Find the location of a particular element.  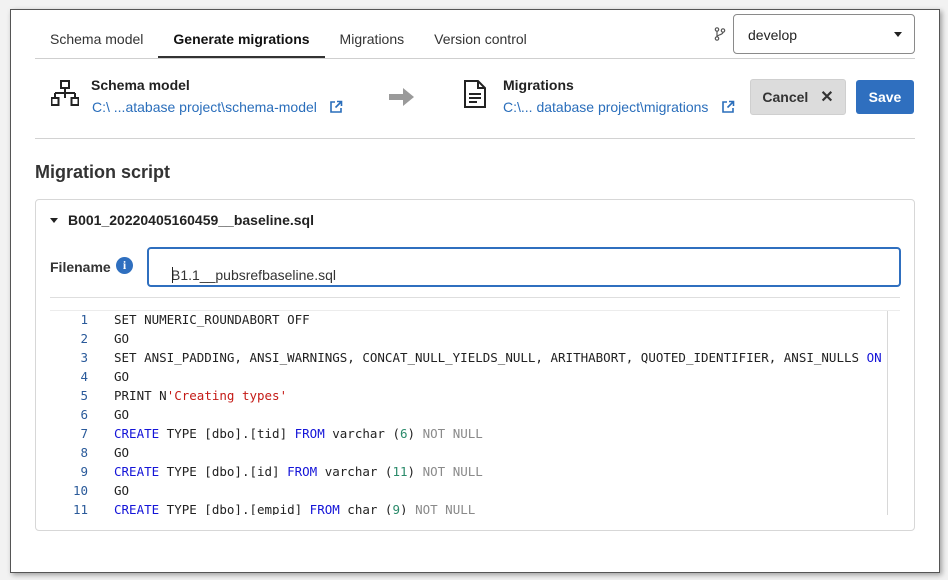

document-icon is located at coordinates (475, 94).